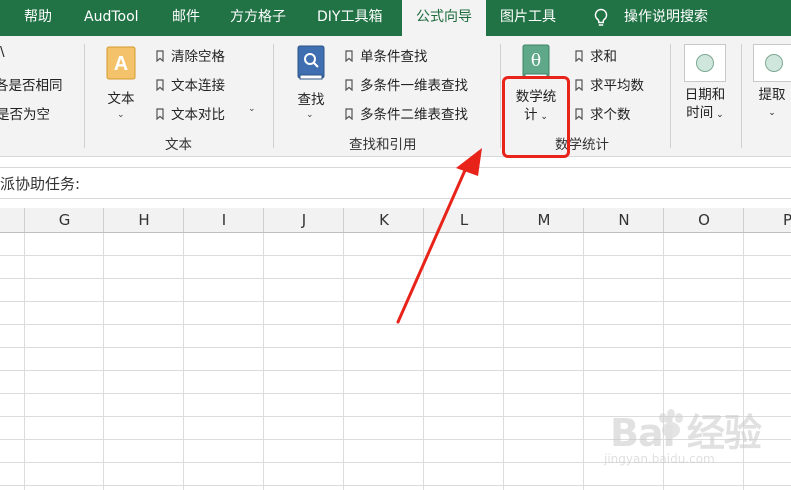 The height and width of the screenshot is (490, 791). What do you see at coordinates (659, 459) in the screenshot?
I see `watermark-url: jingyan.baidu.com` at bounding box center [659, 459].